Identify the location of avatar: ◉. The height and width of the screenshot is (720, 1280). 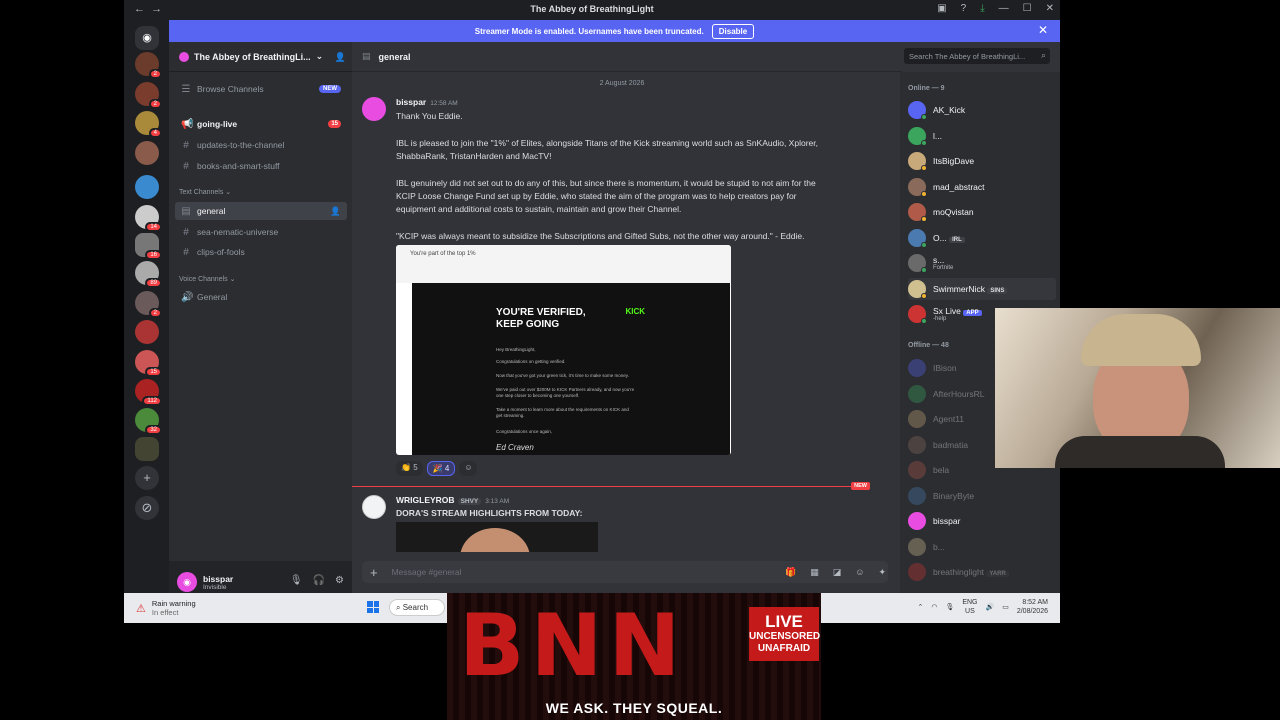
(187, 582).